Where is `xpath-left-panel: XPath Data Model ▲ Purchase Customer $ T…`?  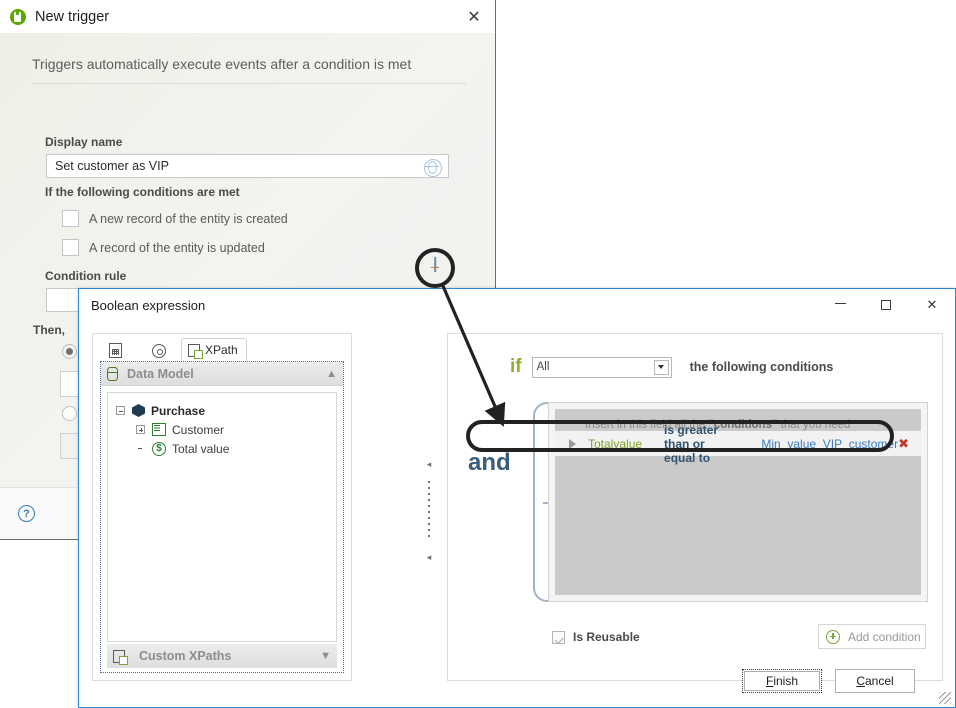
xpath-left-panel: XPath Data Model ▲ Purchase Customer $ T… is located at coordinates (222, 507).